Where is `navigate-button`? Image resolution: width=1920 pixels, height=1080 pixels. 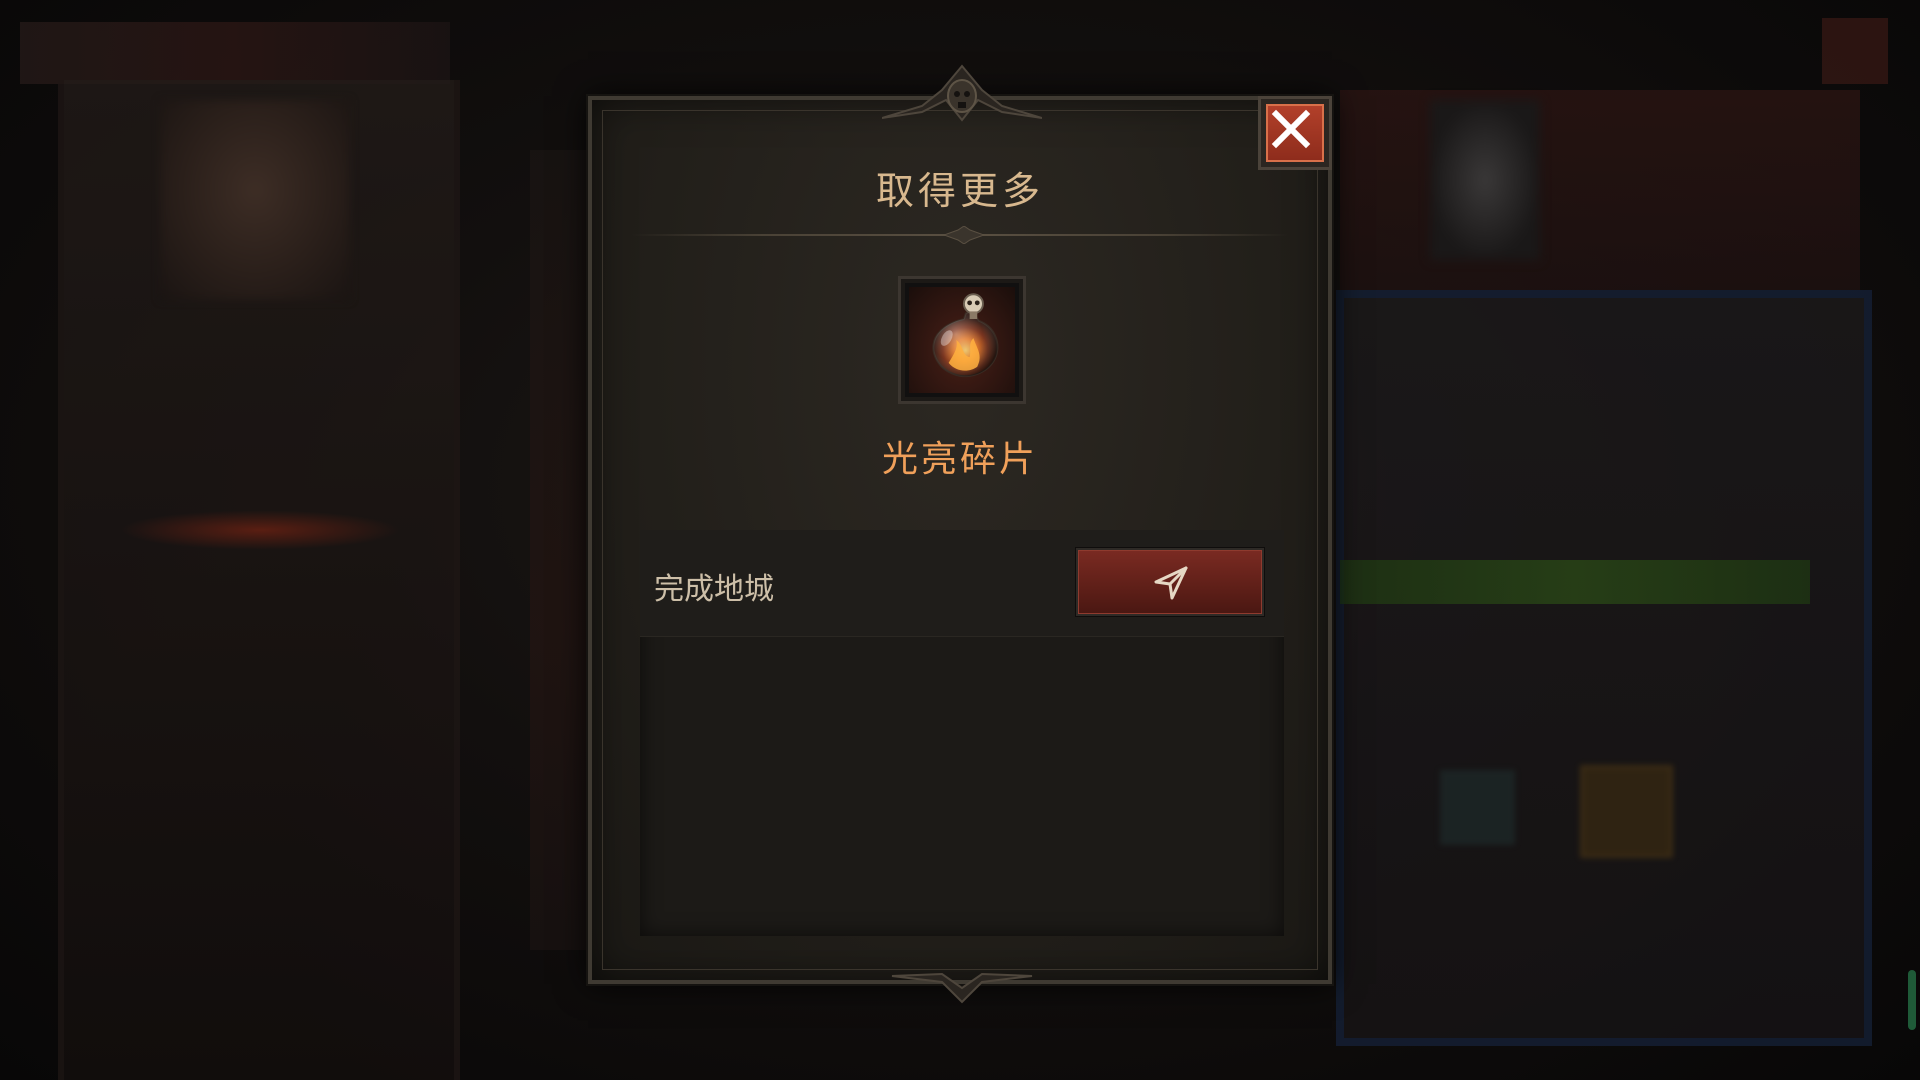 navigate-button is located at coordinates (1170, 582).